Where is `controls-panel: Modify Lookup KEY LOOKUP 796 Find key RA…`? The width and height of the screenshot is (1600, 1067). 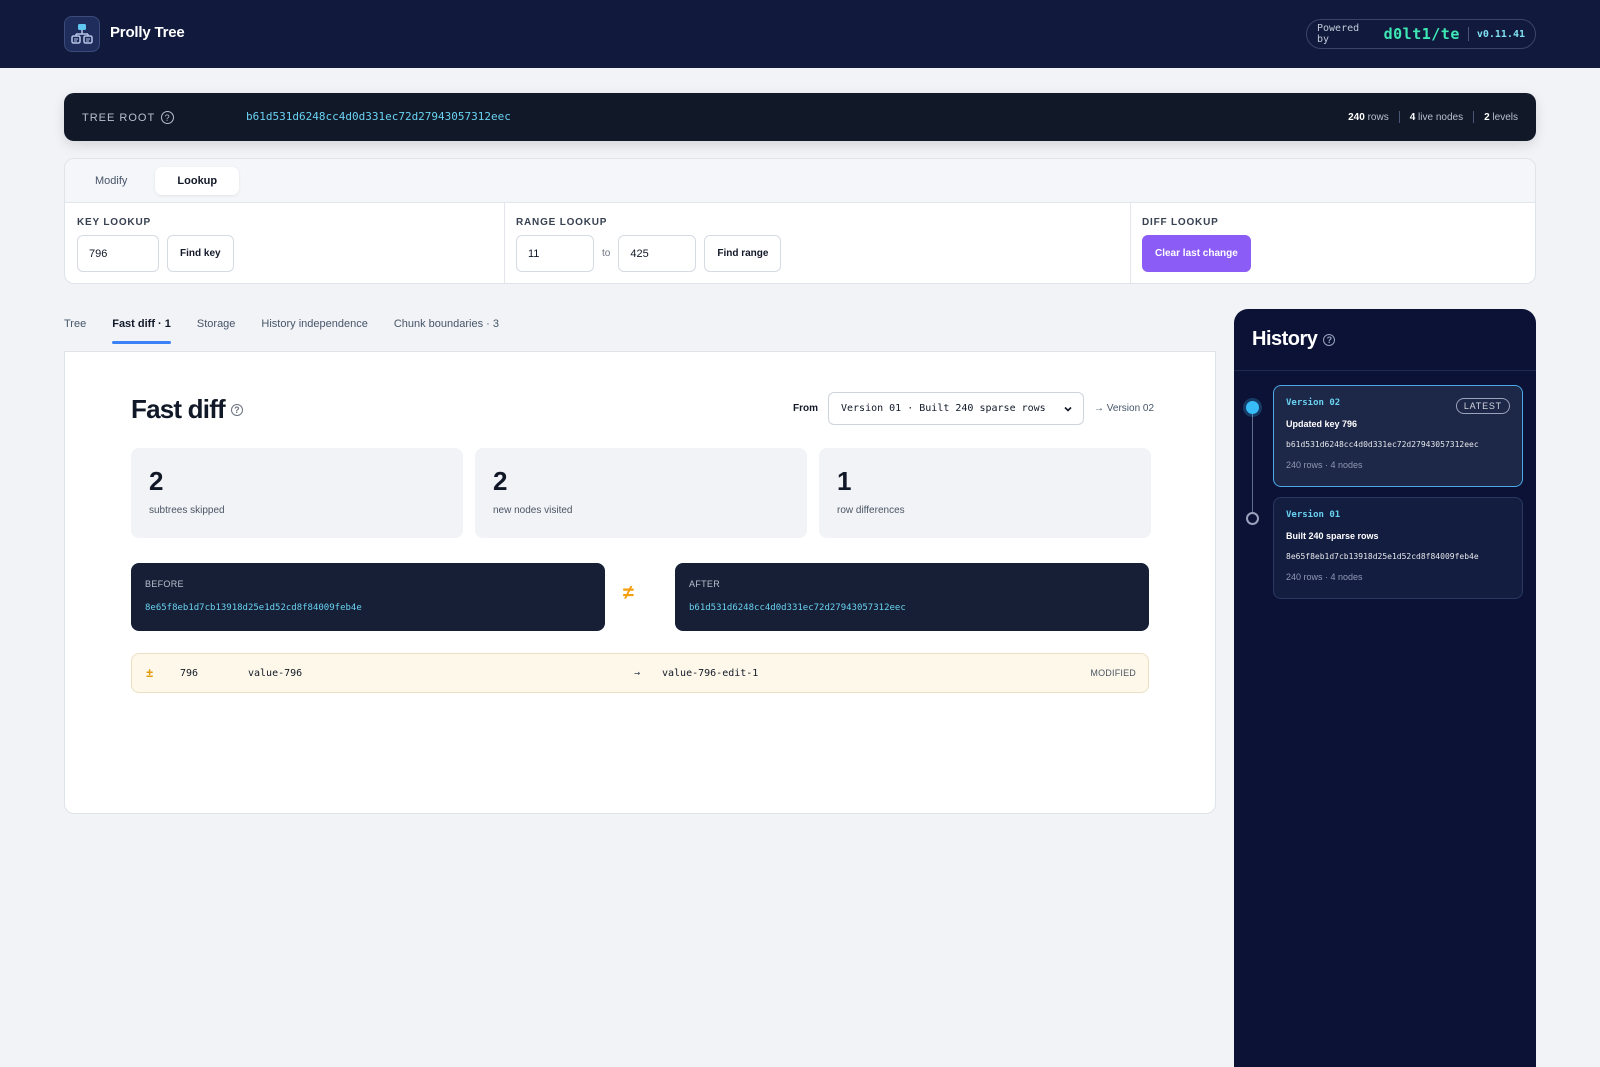 controls-panel: Modify Lookup KEY LOOKUP 796 Find key RA… is located at coordinates (800, 221).